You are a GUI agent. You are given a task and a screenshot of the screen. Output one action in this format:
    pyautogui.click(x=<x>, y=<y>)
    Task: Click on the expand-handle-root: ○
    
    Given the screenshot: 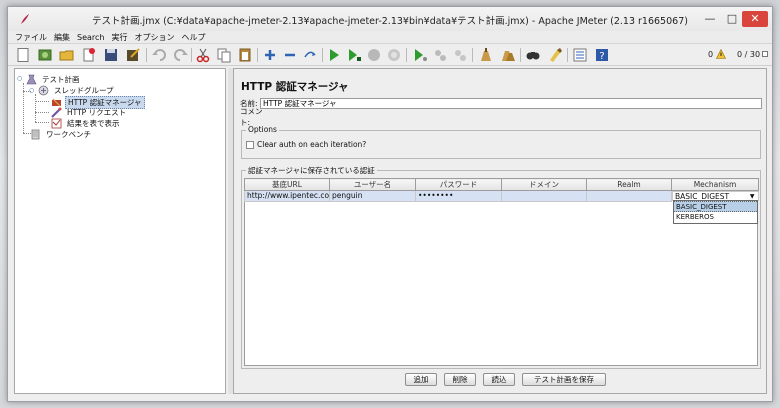 What is the action you would take?
    pyautogui.click(x=20, y=79)
    